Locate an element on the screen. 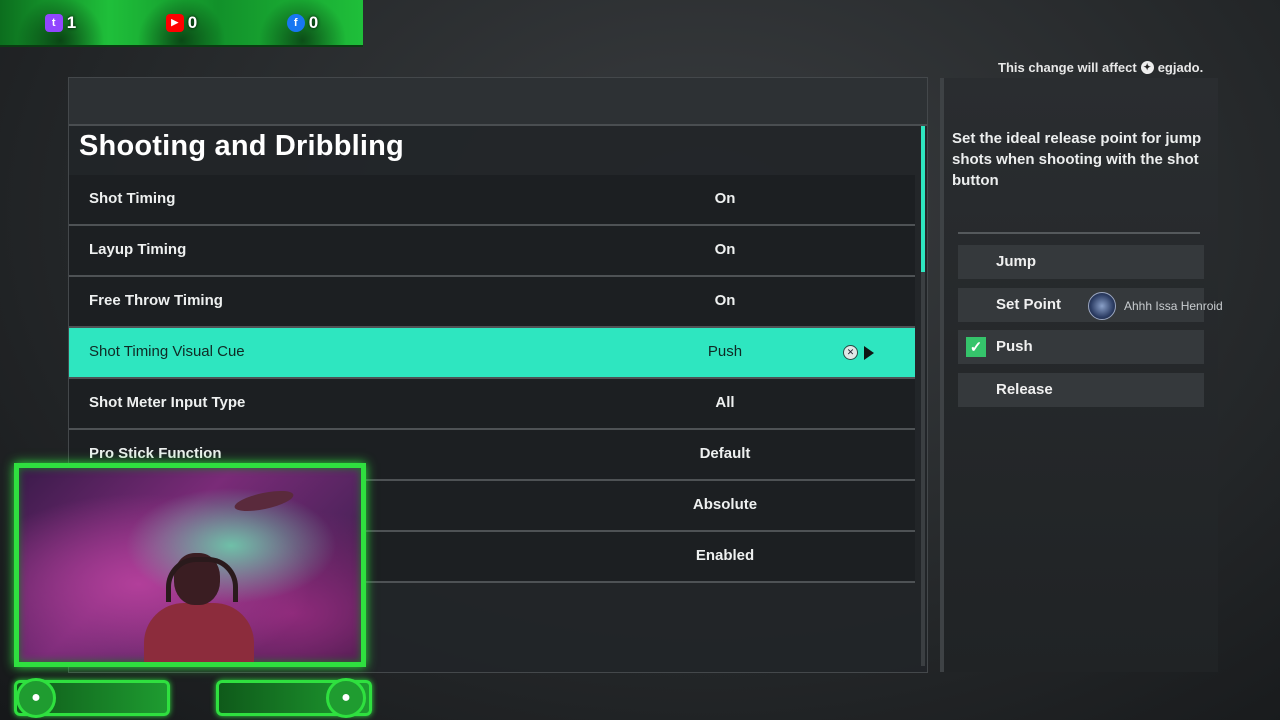 The width and height of the screenshot is (1280, 720). streamer is located at coordinates (199, 607).